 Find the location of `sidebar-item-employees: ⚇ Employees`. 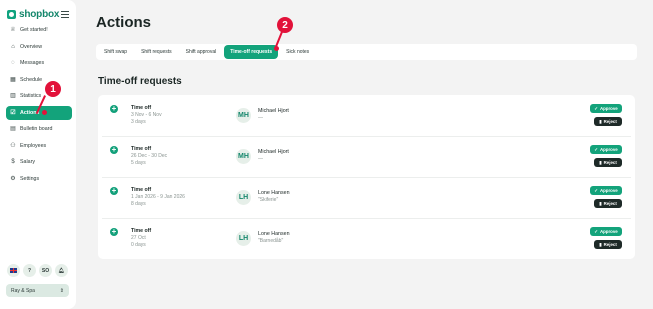

sidebar-item-employees: ⚇ Employees is located at coordinates (39, 146).